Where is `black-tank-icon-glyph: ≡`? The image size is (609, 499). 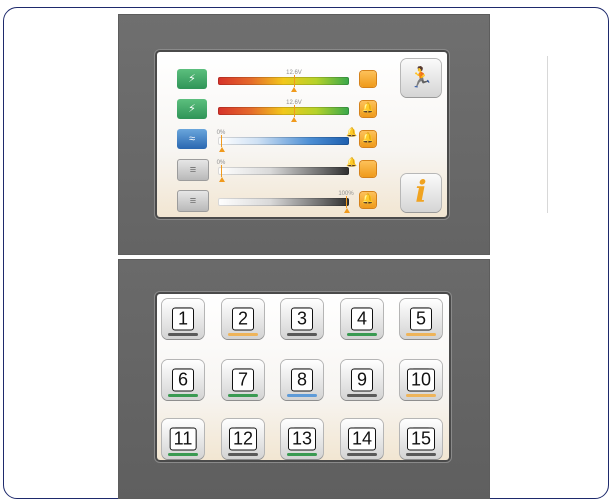 black-tank-icon-glyph: ≡ is located at coordinates (193, 200).